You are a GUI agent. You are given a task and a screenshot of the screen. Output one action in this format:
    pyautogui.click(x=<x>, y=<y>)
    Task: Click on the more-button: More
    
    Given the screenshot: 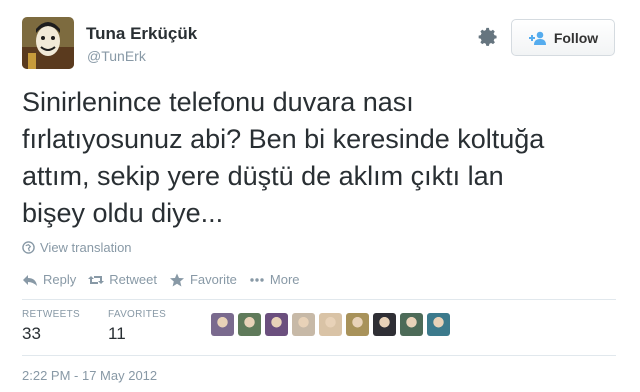 What is the action you would take?
    pyautogui.click(x=274, y=279)
    